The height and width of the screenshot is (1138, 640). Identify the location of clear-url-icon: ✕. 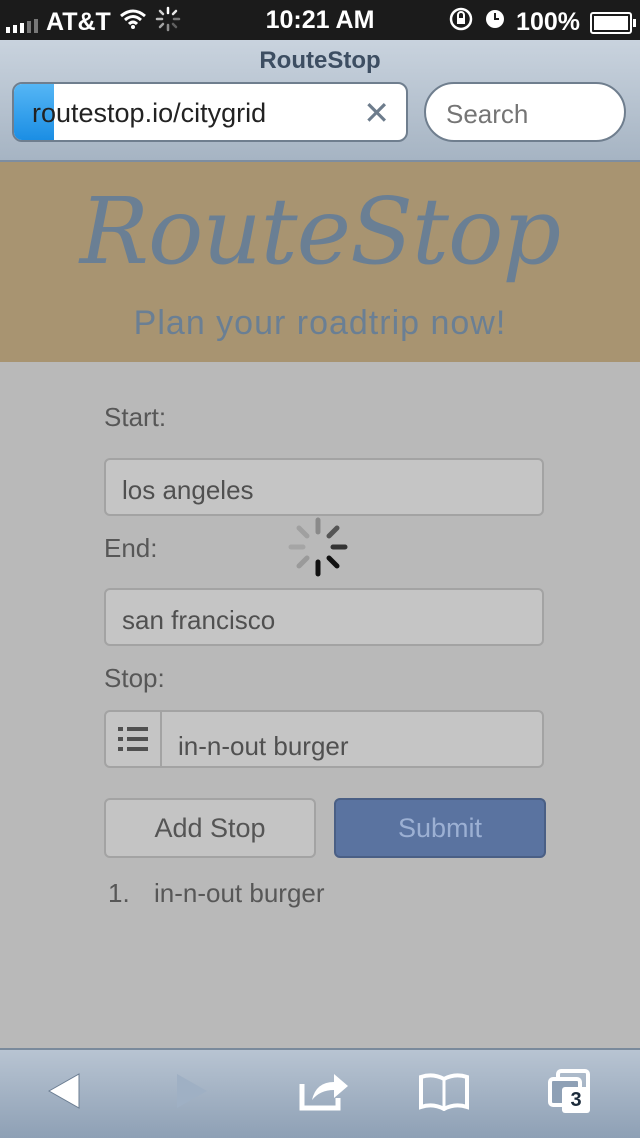
(376, 113).